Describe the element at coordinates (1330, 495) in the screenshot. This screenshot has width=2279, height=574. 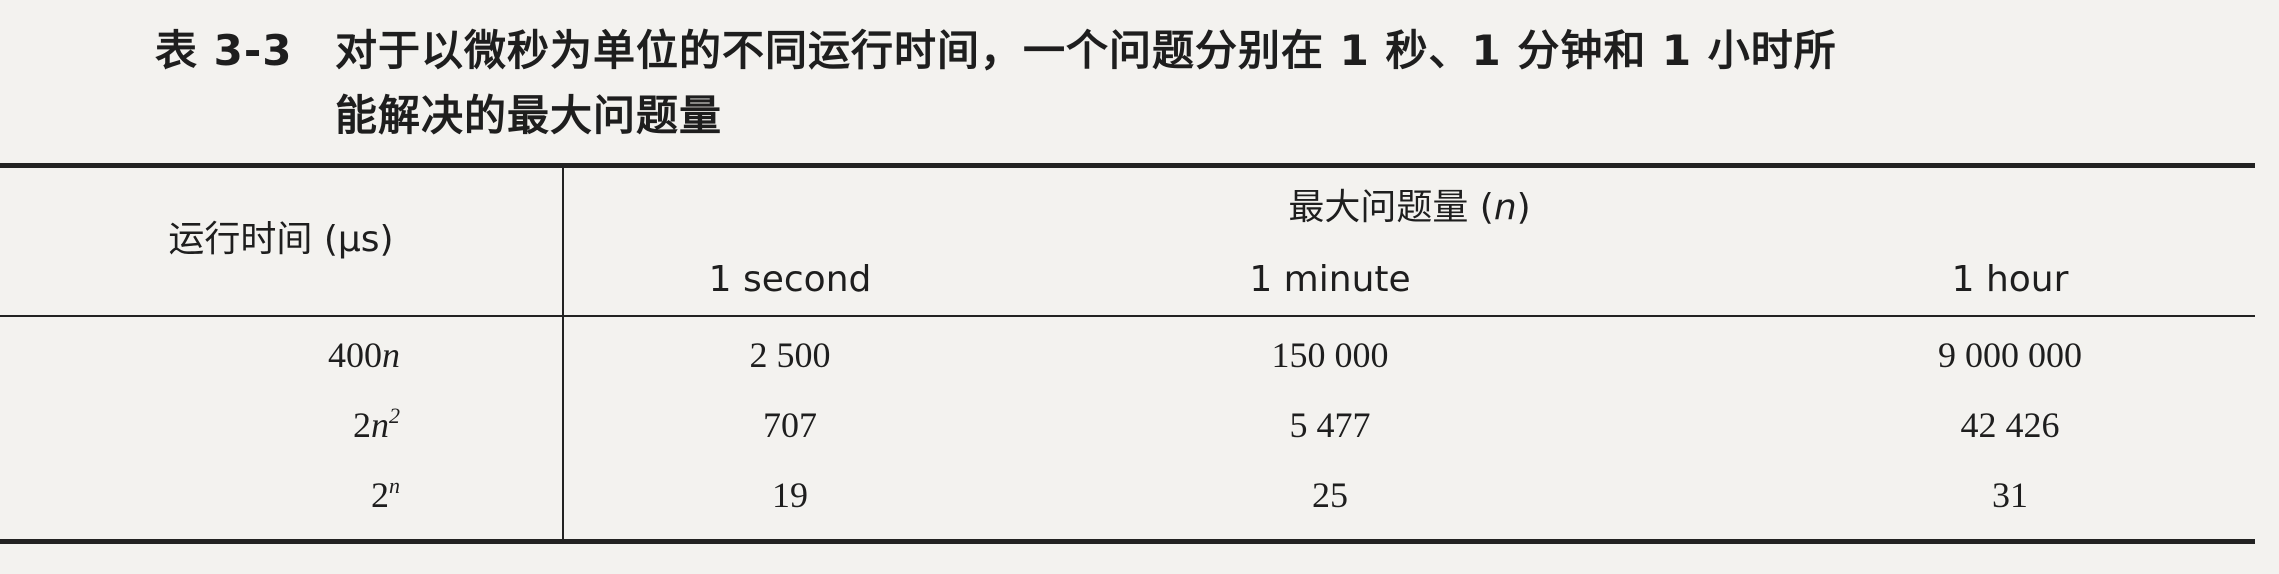
I see `table-cell: 25` at that location.